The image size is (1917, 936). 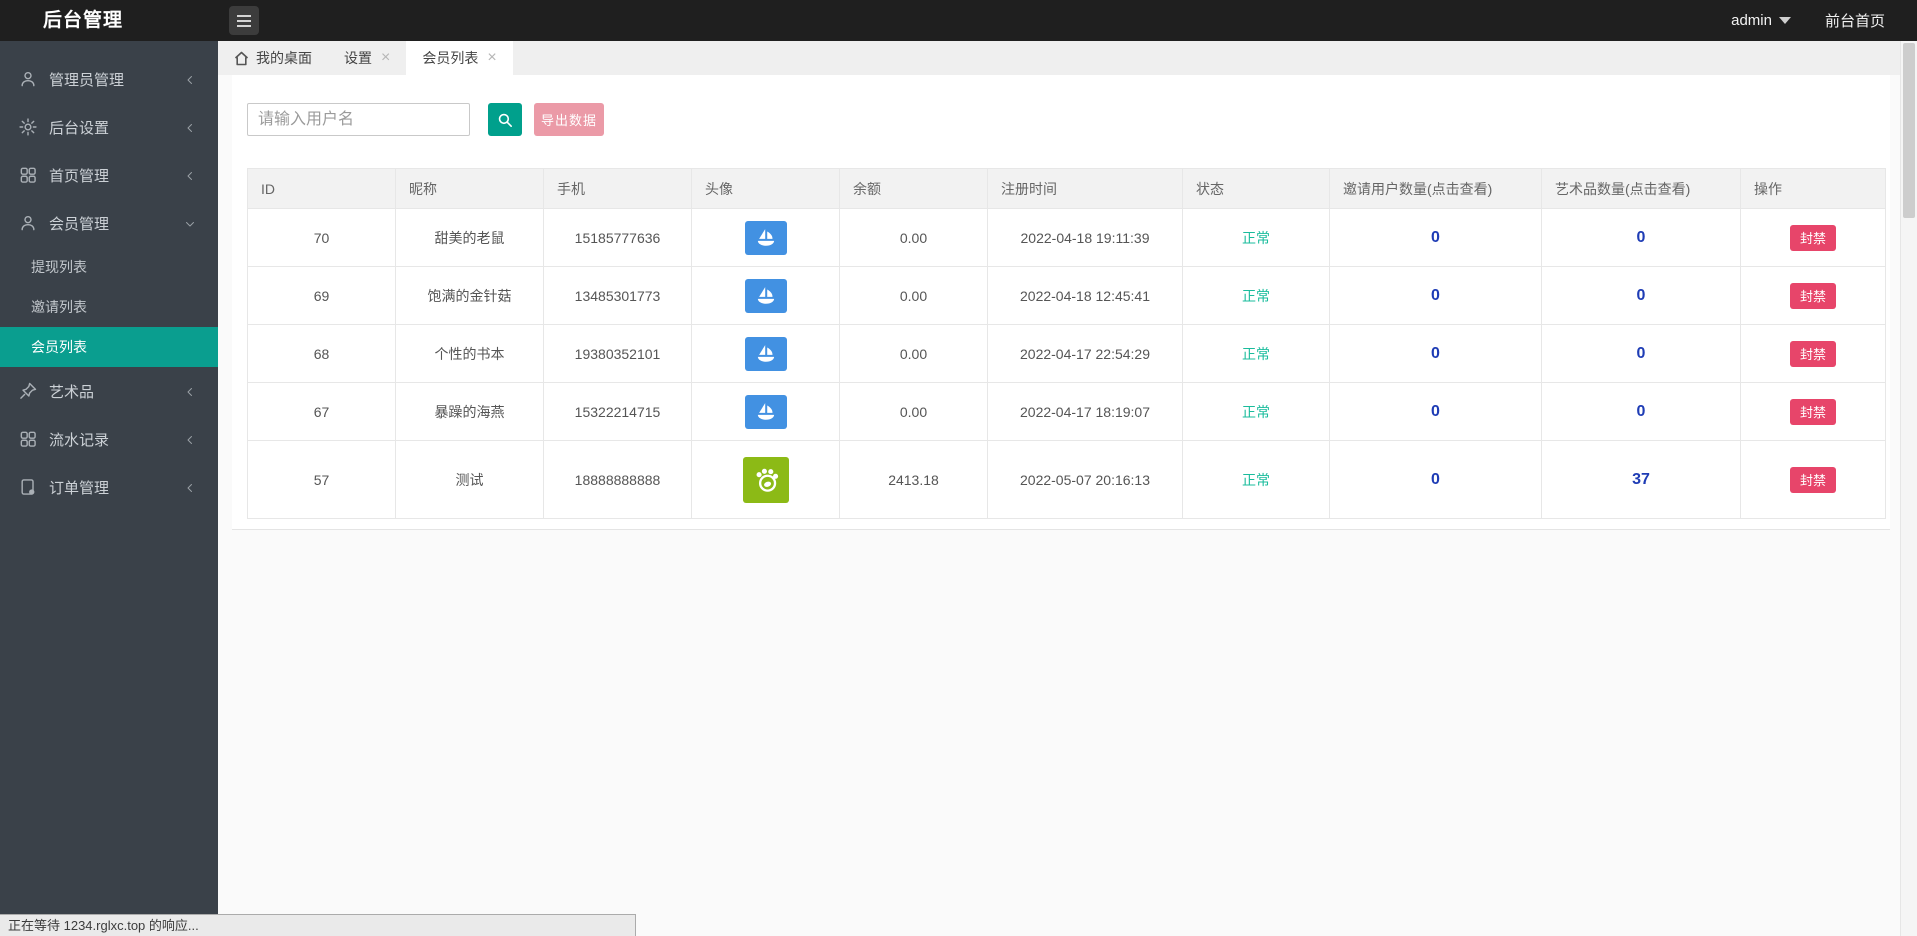 I want to click on cell-id: 69, so click(x=321, y=295).